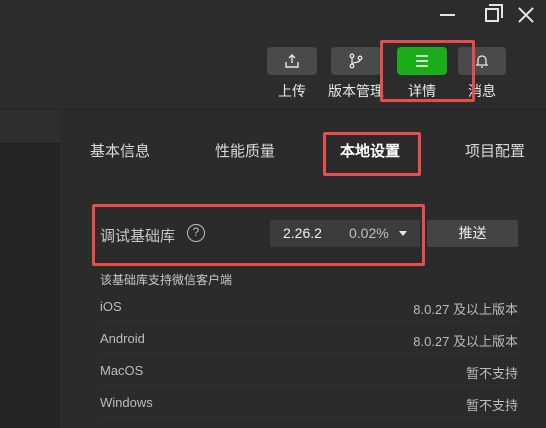 The width and height of the screenshot is (546, 428). What do you see at coordinates (356, 91) in the screenshot?
I see `version-label: 版本管理` at bounding box center [356, 91].